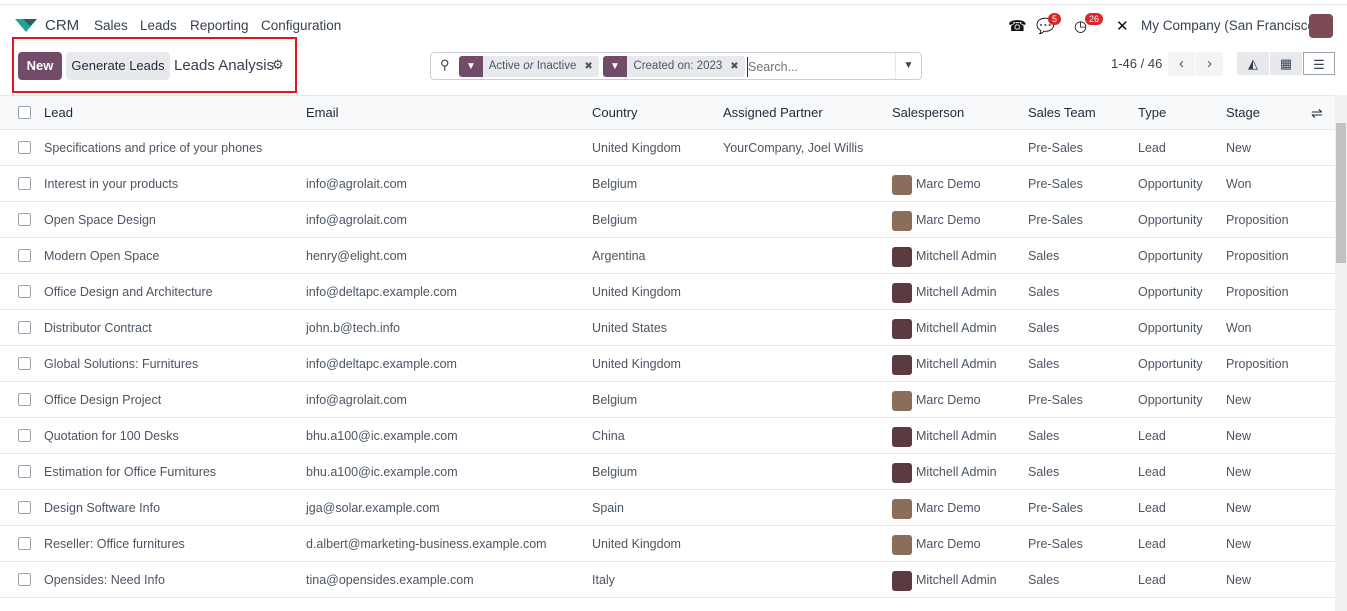 The image size is (1347, 611). Describe the element at coordinates (224, 65) in the screenshot. I see `page-title: Leads Analysis` at that location.